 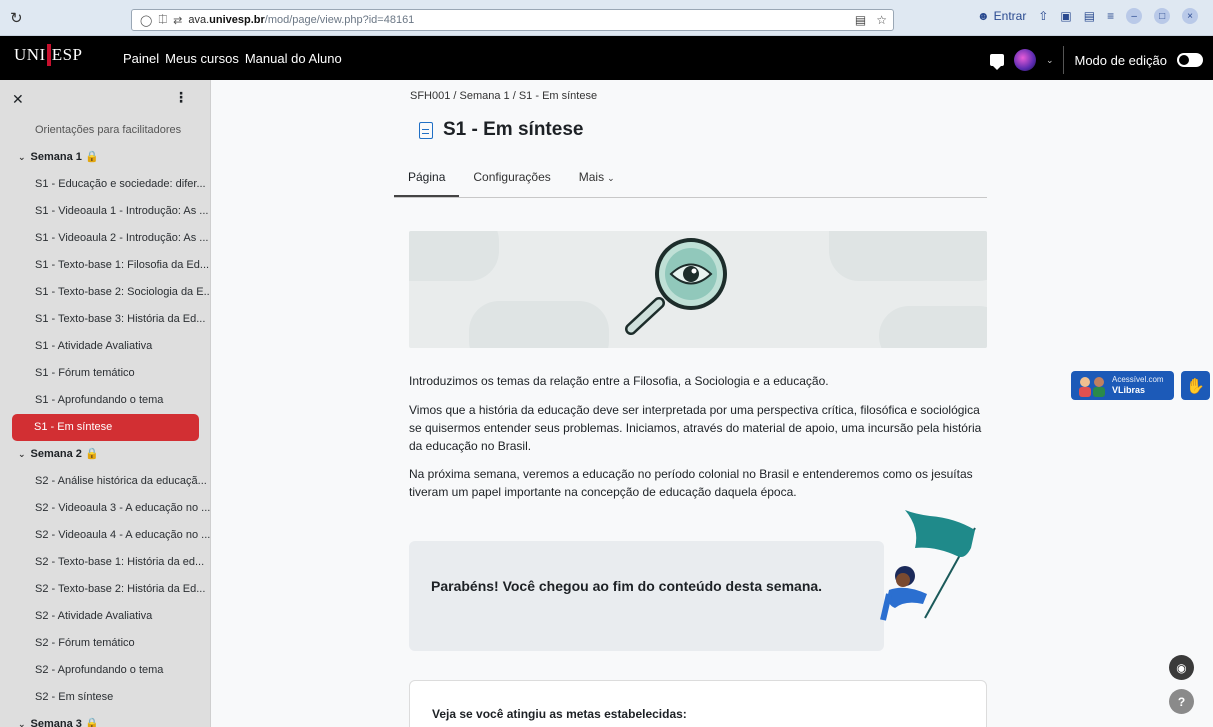 What do you see at coordinates (56, 722) in the screenshot?
I see `section-title: Semana 3` at bounding box center [56, 722].